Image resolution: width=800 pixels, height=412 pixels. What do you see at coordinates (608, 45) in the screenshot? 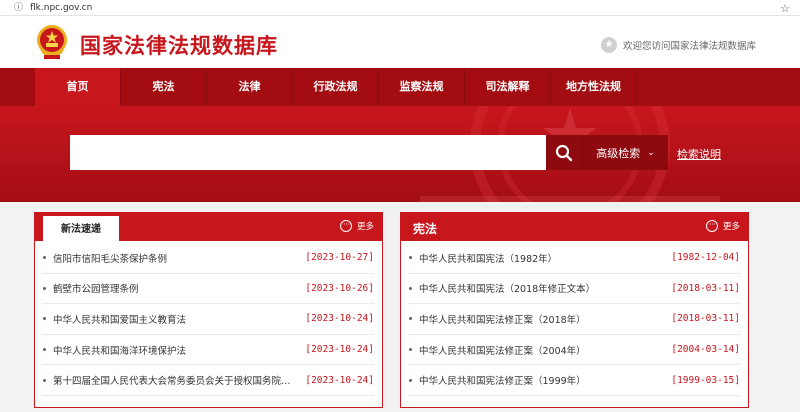
I see `star-icon: ★` at bounding box center [608, 45].